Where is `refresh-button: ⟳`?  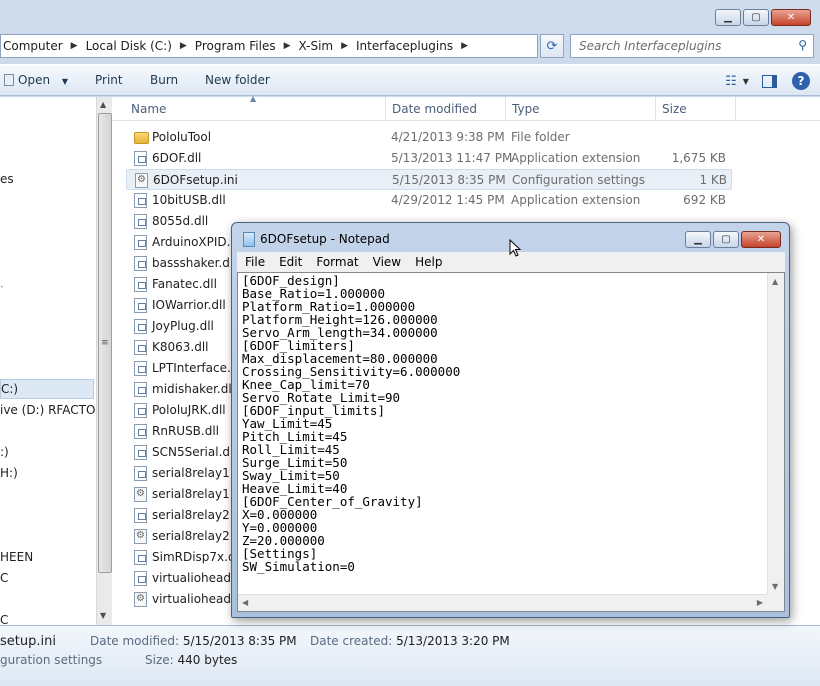 refresh-button: ⟳ is located at coordinates (552, 46).